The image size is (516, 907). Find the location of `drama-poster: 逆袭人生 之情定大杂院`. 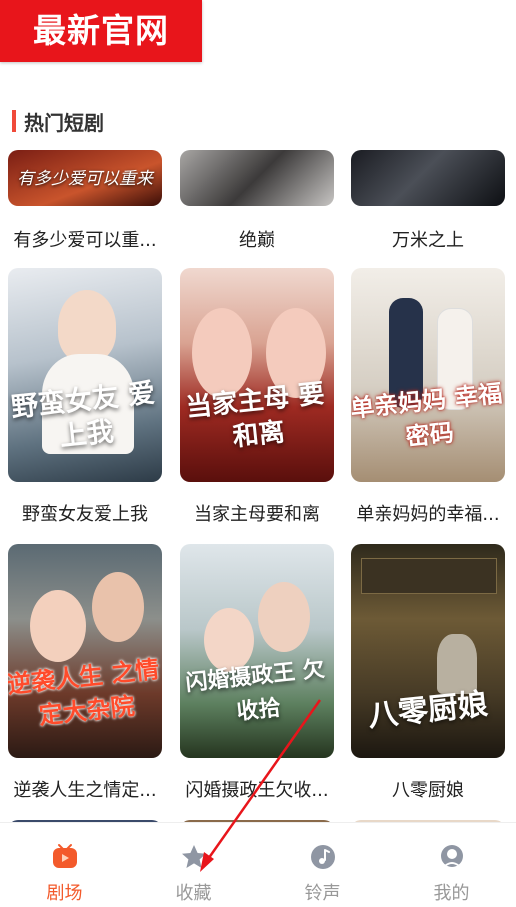

drama-poster: 逆袭人生 之情定大杂院 is located at coordinates (85, 651).